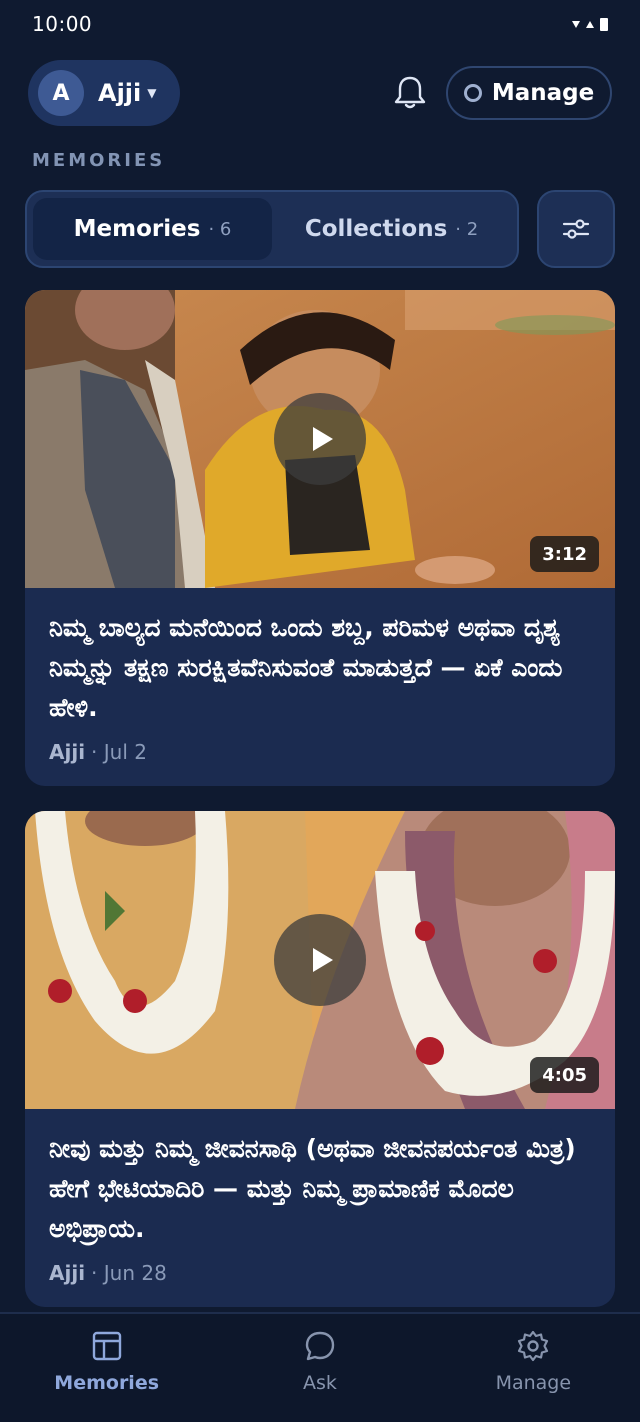 This screenshot has height=1422, width=640. Describe the element at coordinates (564, 554) in the screenshot. I see `video-duration: 3:12` at that location.